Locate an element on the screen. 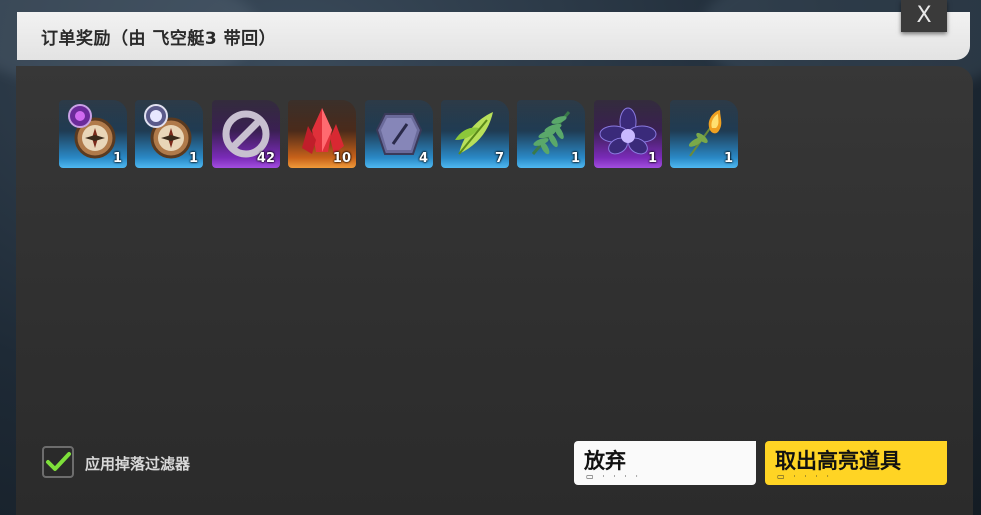  abandon-button: 放弃 ▭ · · · · is located at coordinates (665, 463).